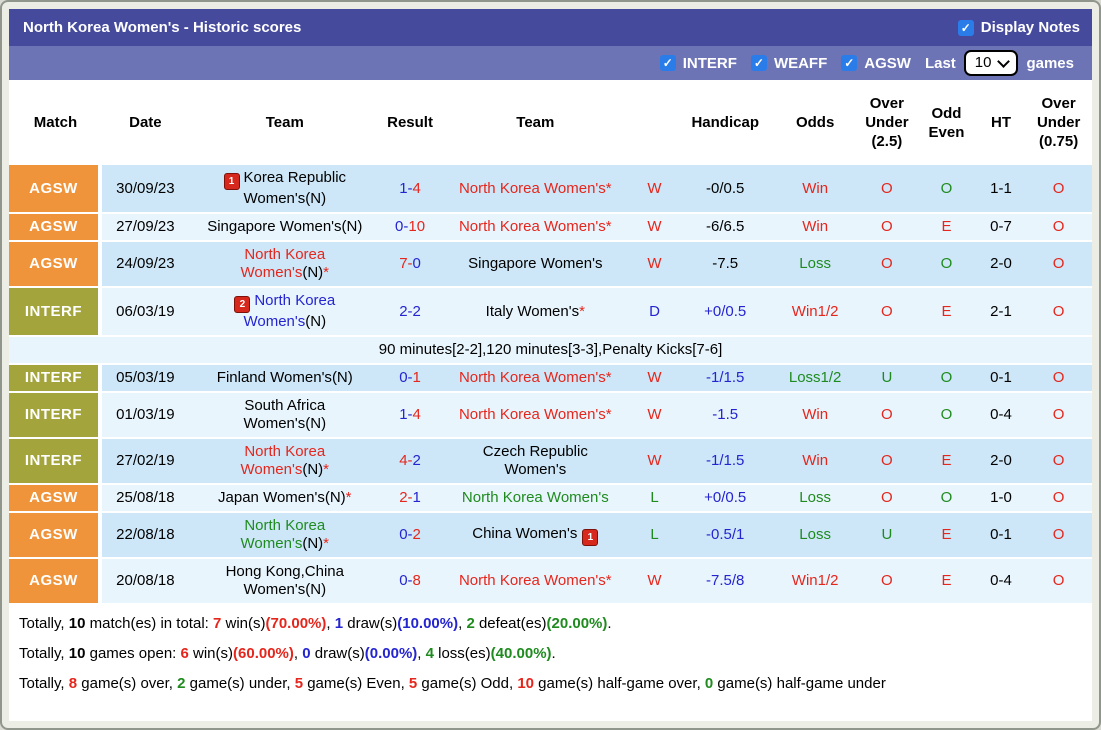 The image size is (1101, 730). I want to click on result-cell: 2-1, so click(410, 497).